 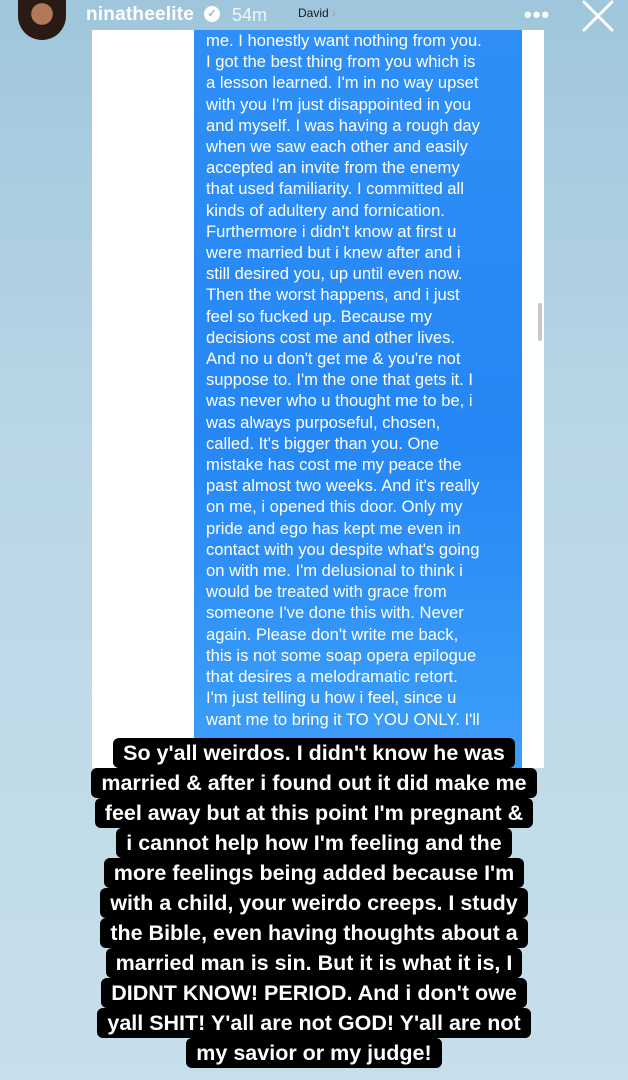 I want to click on username: ninatheelite, so click(x=140, y=15).